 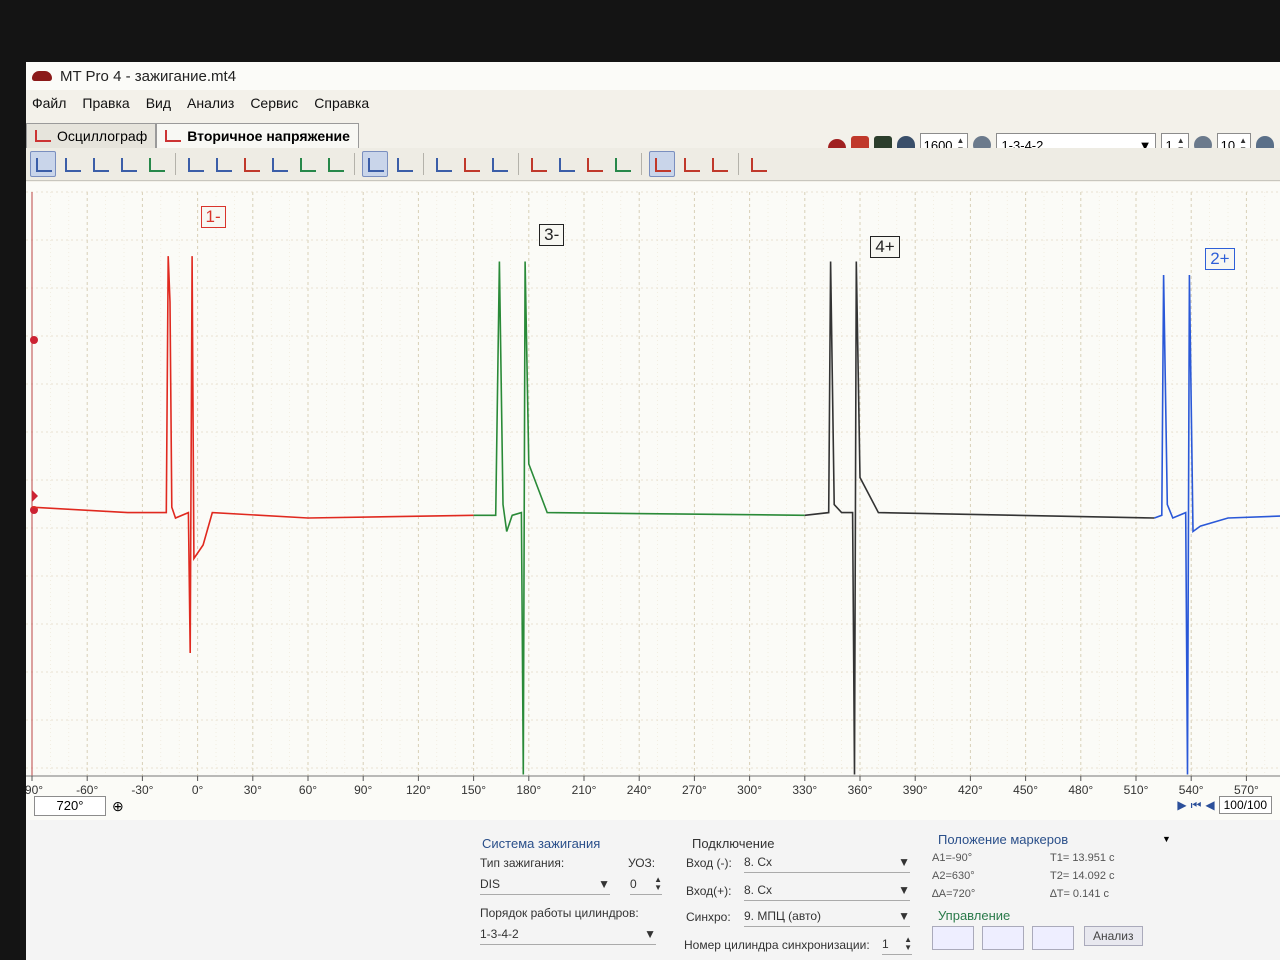 What do you see at coordinates (375, 164) in the screenshot?
I see `bar-view-button` at bounding box center [375, 164].